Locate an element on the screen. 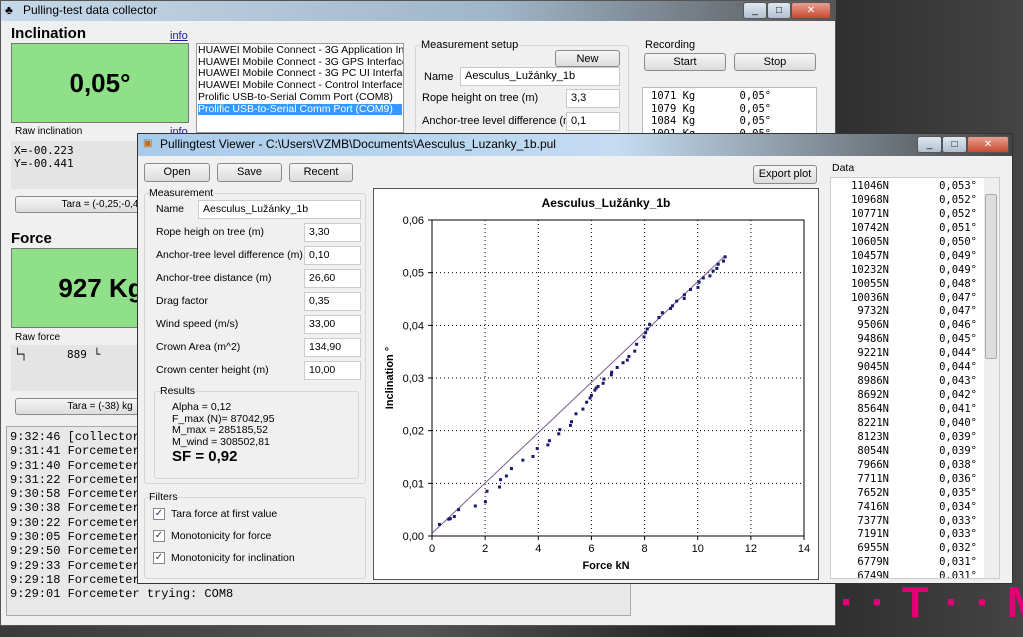 Image resolution: width=1023 pixels, height=637 pixels. filter-checkbox-0: ✓ Tara force at first value is located at coordinates (215, 514).